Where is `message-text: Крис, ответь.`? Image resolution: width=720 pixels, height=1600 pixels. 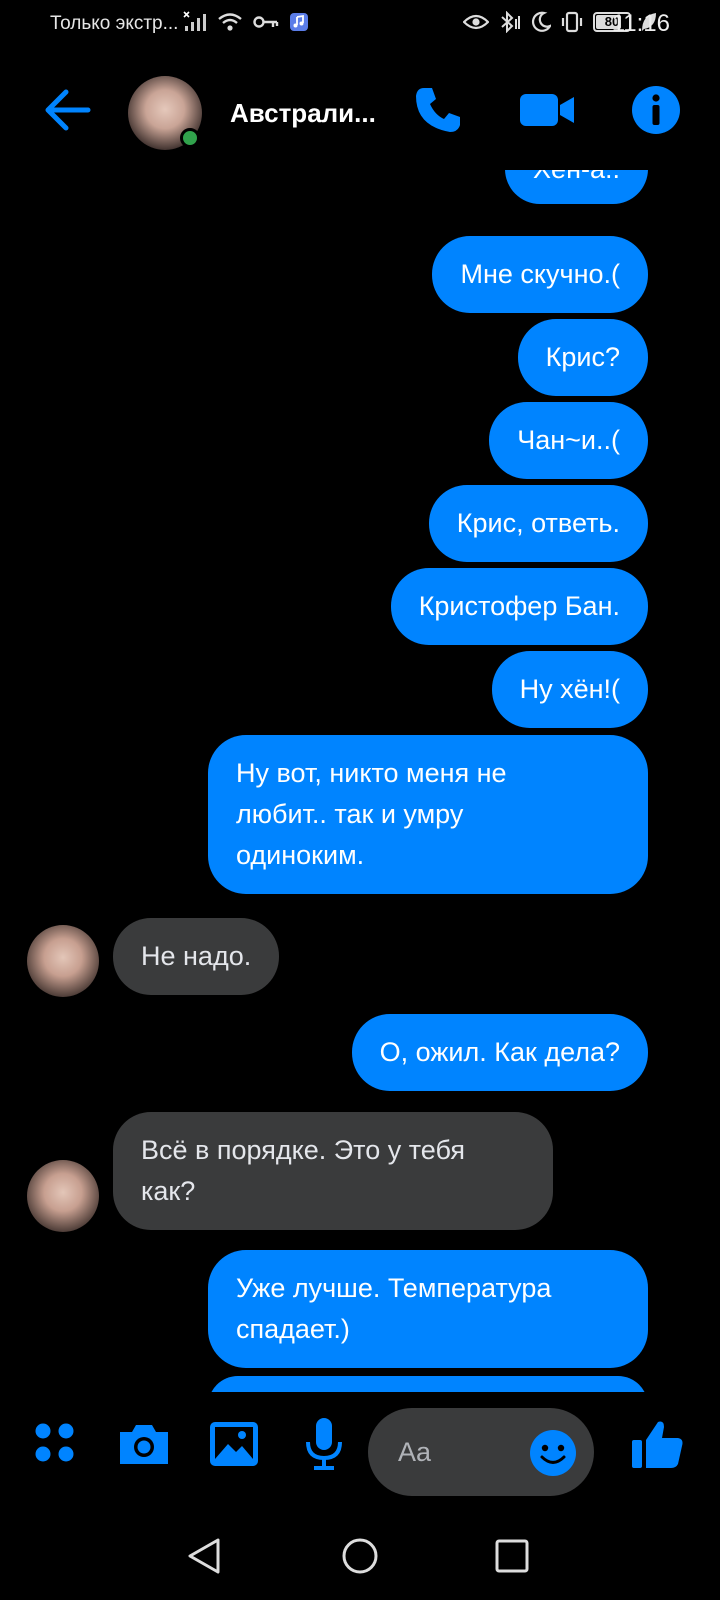 message-text: Крис, ответь. is located at coordinates (538, 523).